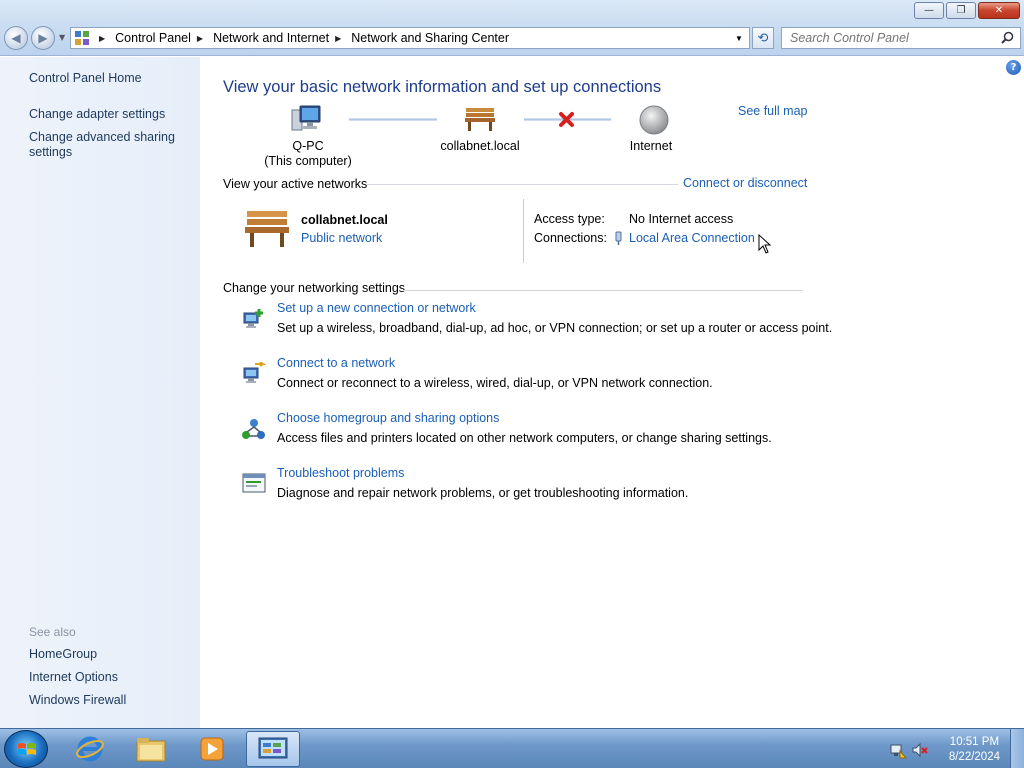 The width and height of the screenshot is (1024, 768). Describe the element at coordinates (430, 38) in the screenshot. I see `breadcrumb-network-and-sharing-center: Network and Sharing Center` at that location.